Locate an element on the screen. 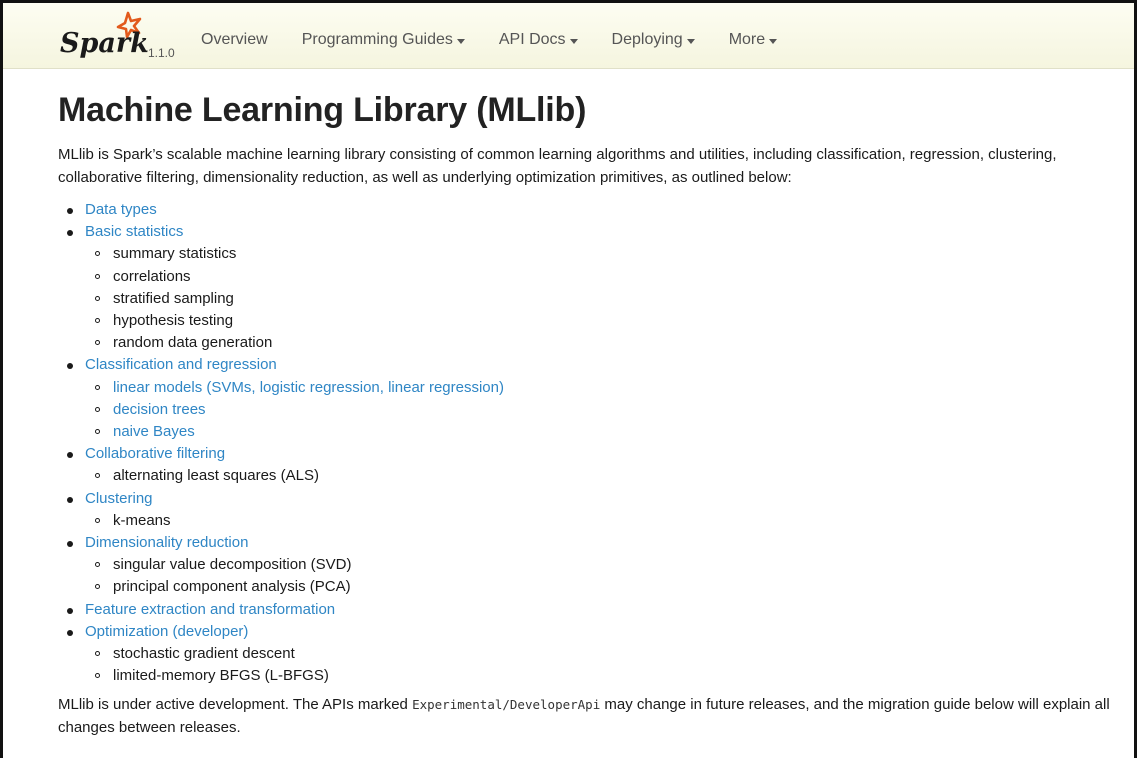  sub-item-random-data-generation: random data generation is located at coordinates (606, 343).